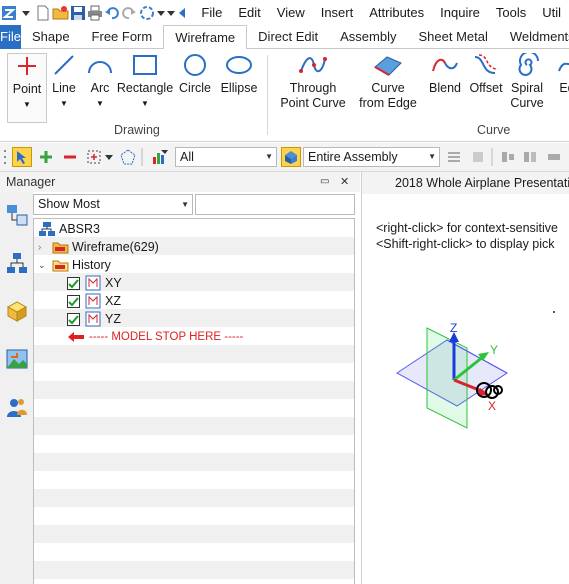  What do you see at coordinates (388, 82) in the screenshot?
I see `curve-from-edge-button: Curve from Edge` at bounding box center [388, 82].